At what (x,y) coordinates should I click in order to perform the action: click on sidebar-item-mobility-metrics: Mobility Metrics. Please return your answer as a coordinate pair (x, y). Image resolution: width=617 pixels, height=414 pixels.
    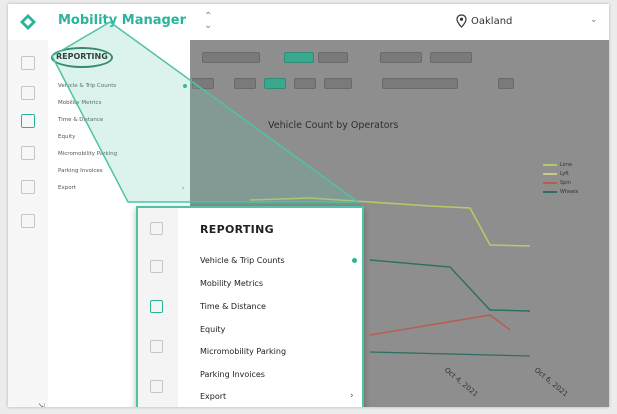
    Looking at the image, I should click on (79, 103).